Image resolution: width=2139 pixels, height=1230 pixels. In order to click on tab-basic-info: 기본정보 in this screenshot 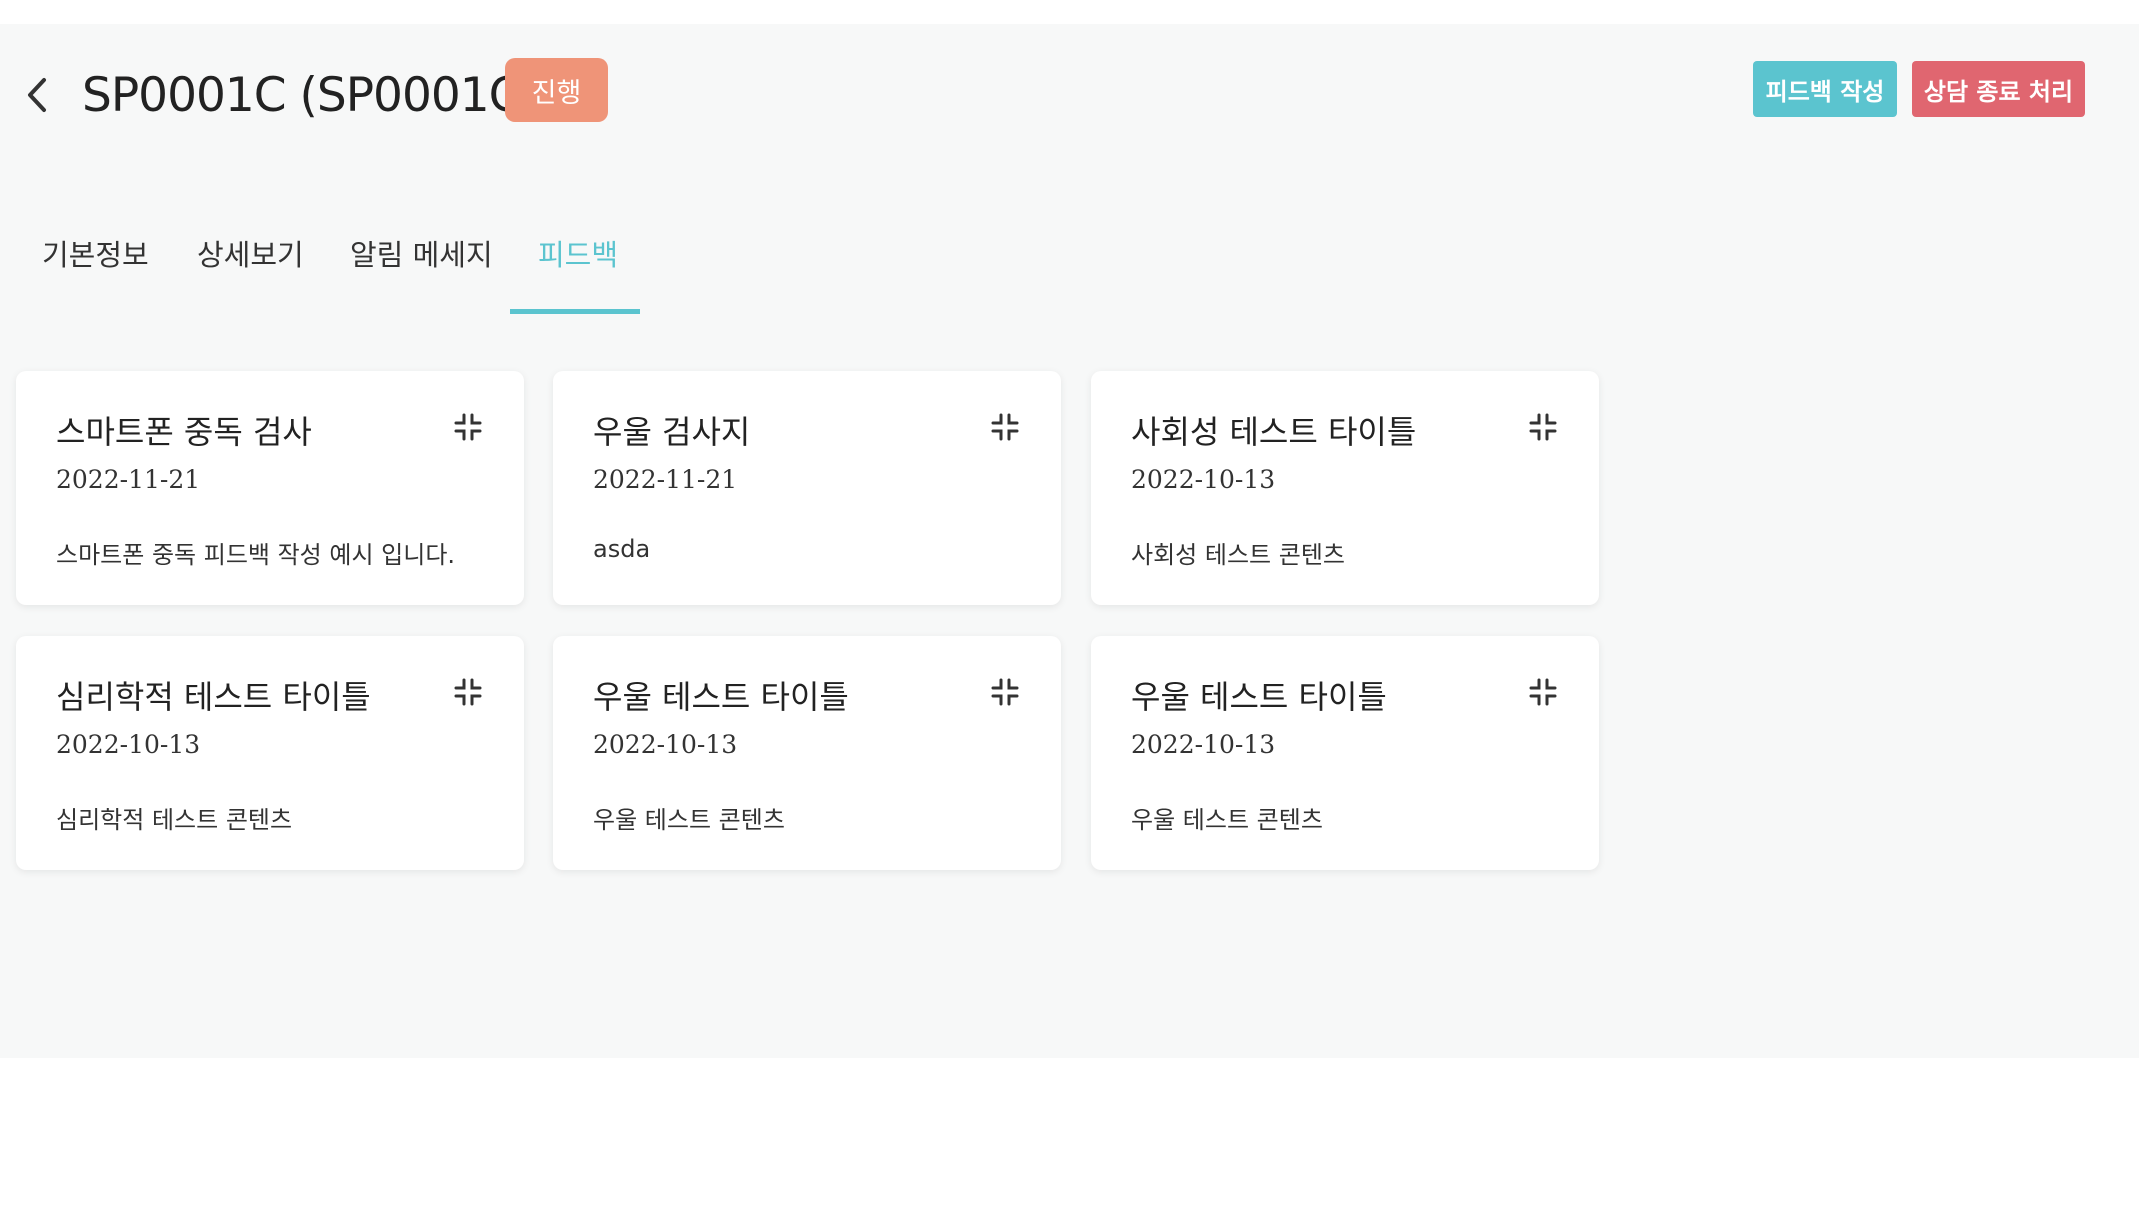, I will do `click(95, 272)`.